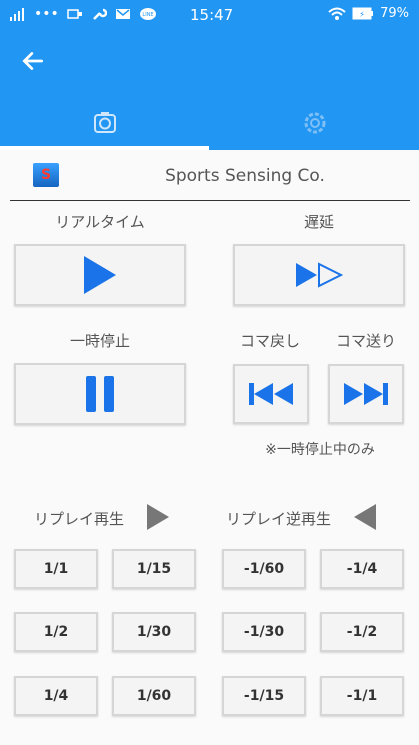  I want to click on pause-icon, so click(100, 394).